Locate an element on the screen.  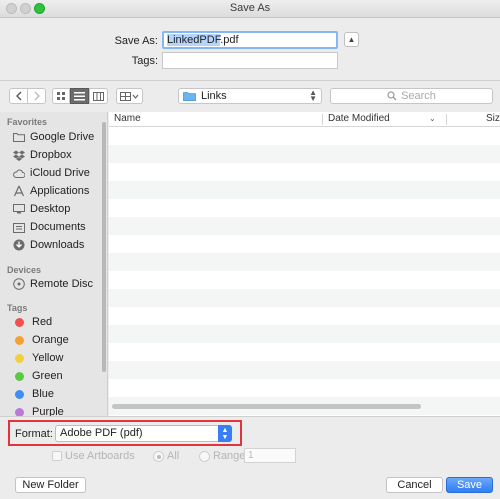
arrange-grid-icon is located at coordinates (129, 96).